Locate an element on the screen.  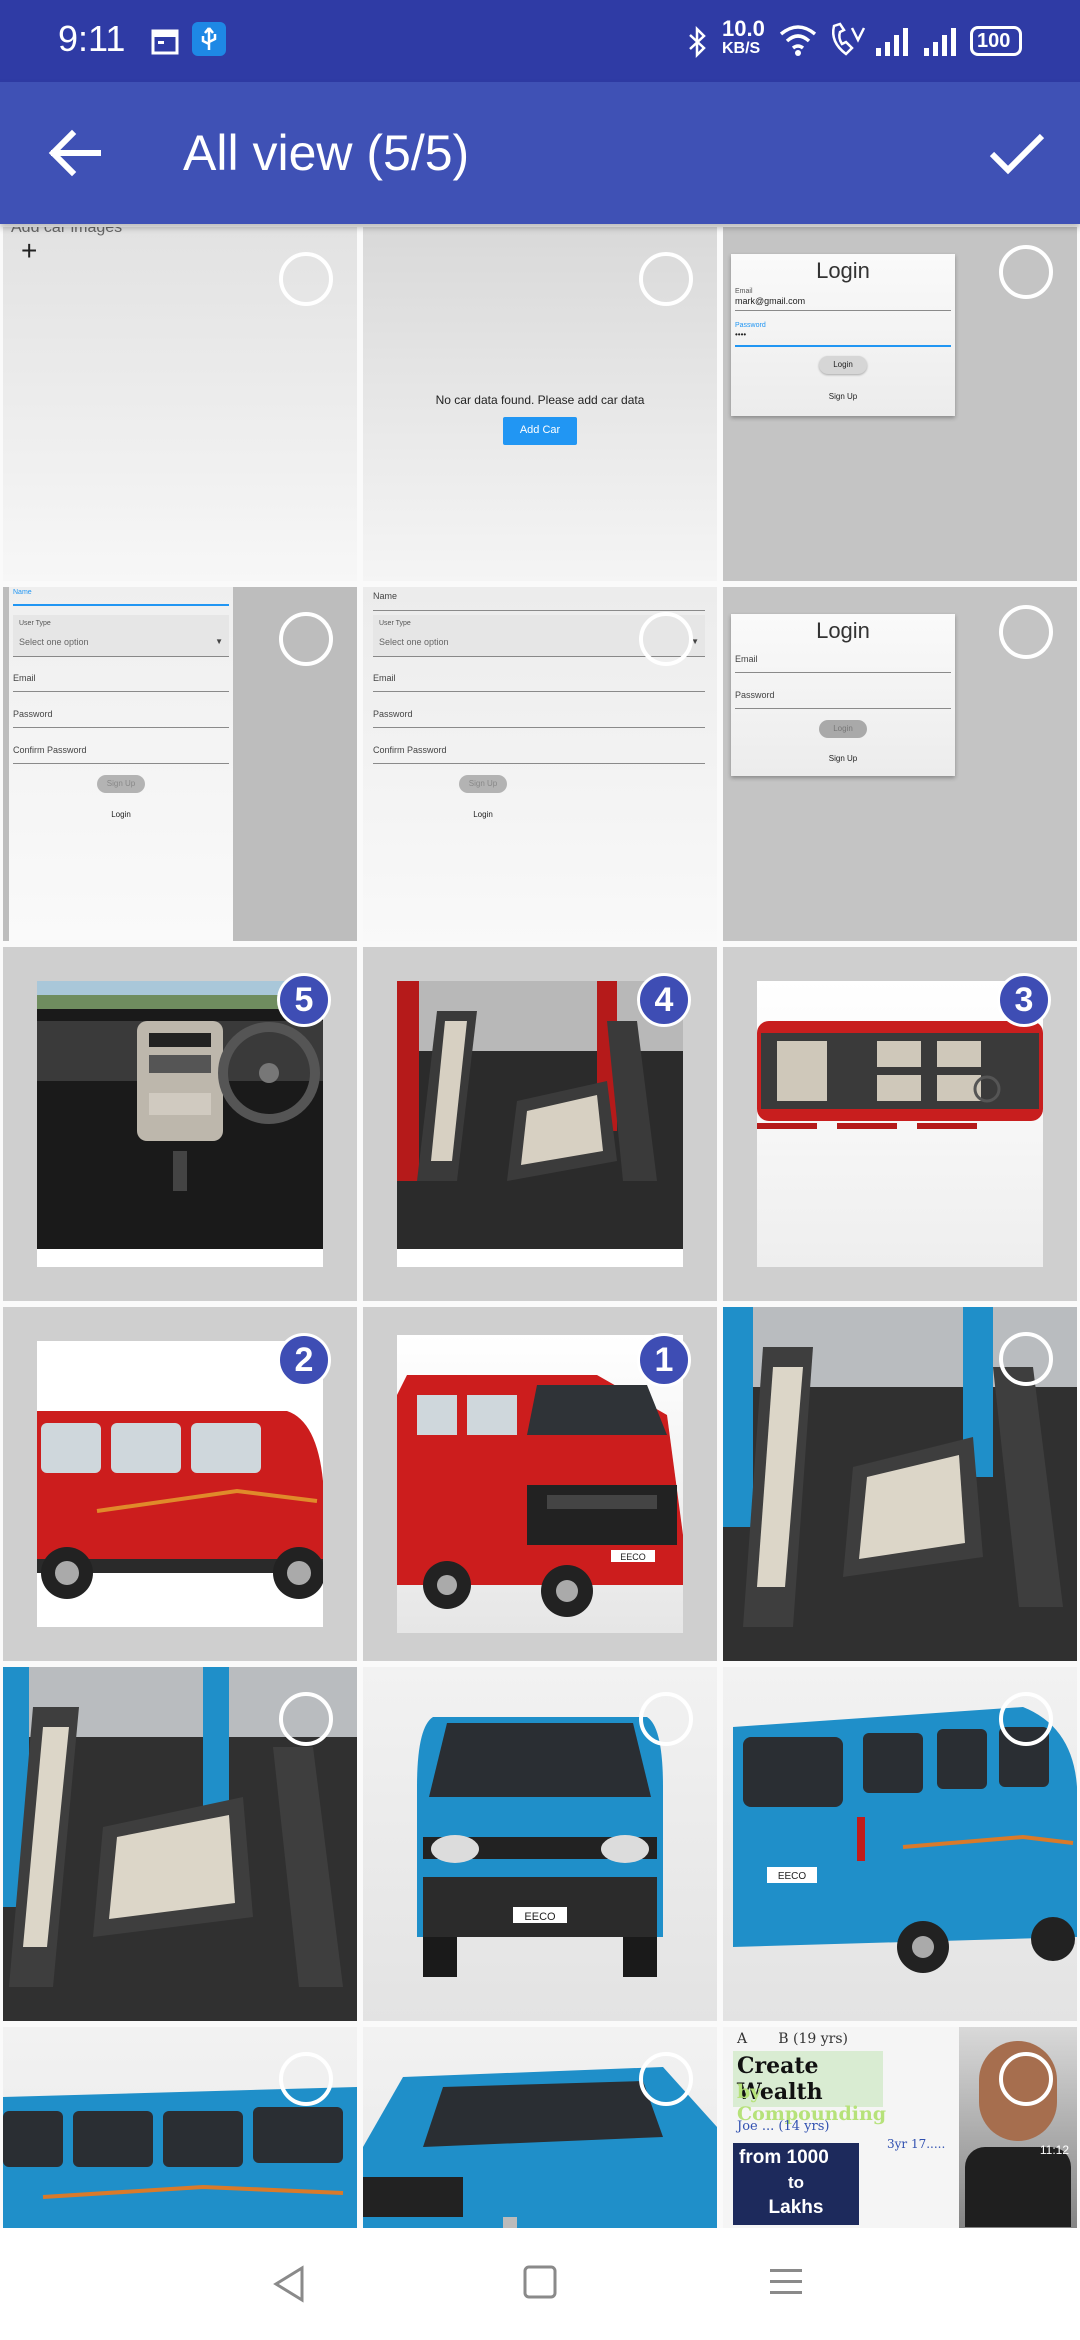
screenshot-plus-icon: + is located at coordinates (29, 250).